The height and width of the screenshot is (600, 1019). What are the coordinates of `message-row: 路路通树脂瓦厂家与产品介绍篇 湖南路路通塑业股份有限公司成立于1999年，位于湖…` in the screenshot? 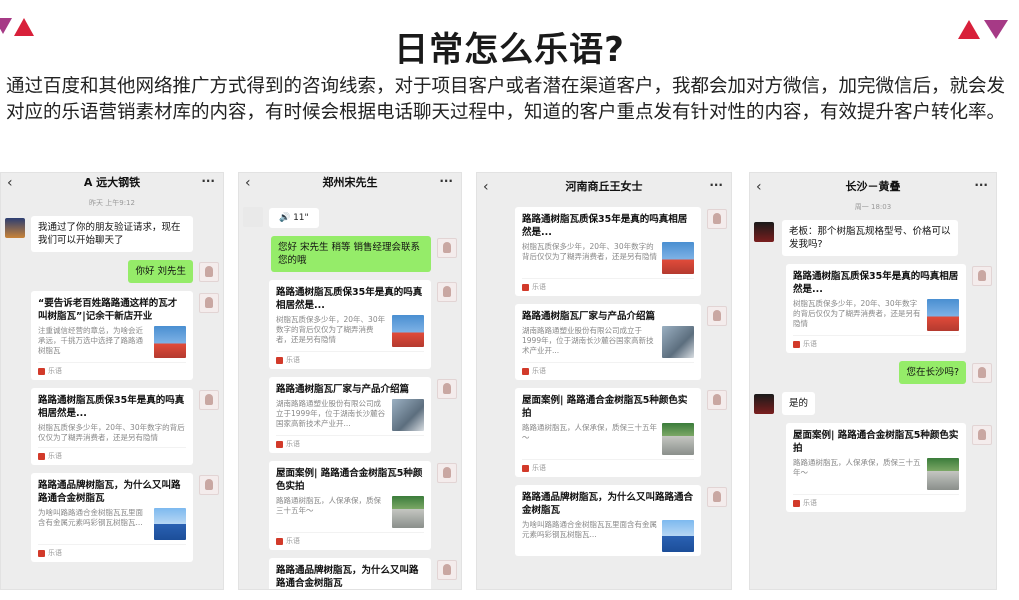 It's located at (604, 342).